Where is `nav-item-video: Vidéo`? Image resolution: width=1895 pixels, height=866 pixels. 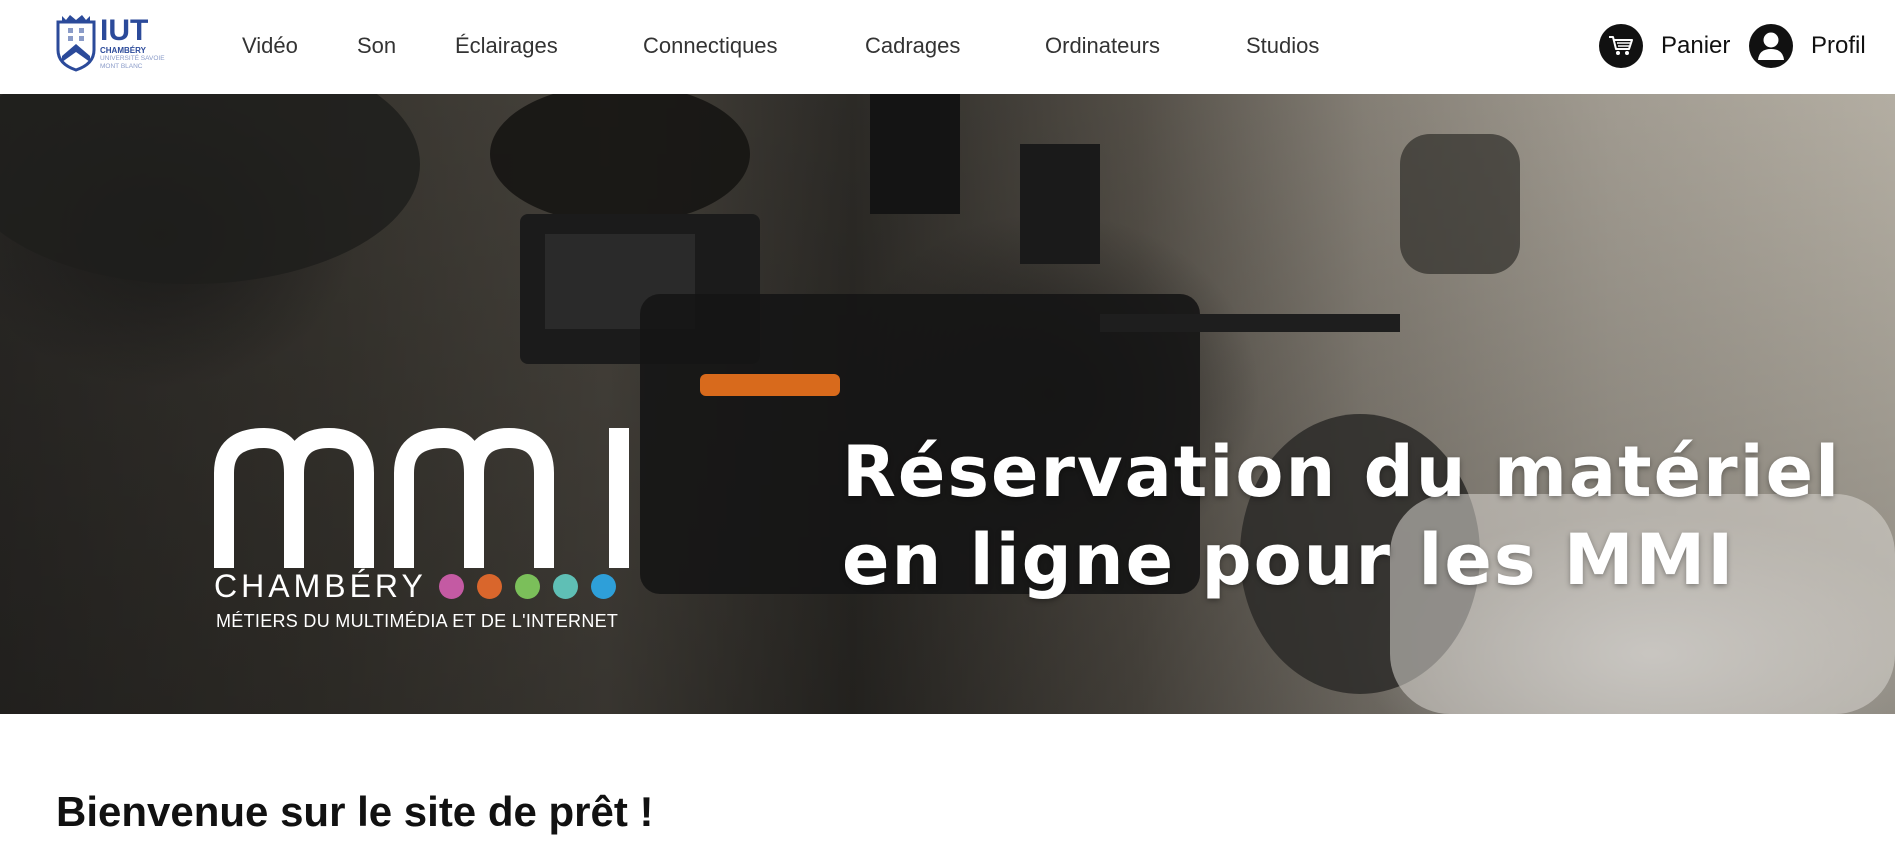
nav-item-video: Vidéo is located at coordinates (270, 46).